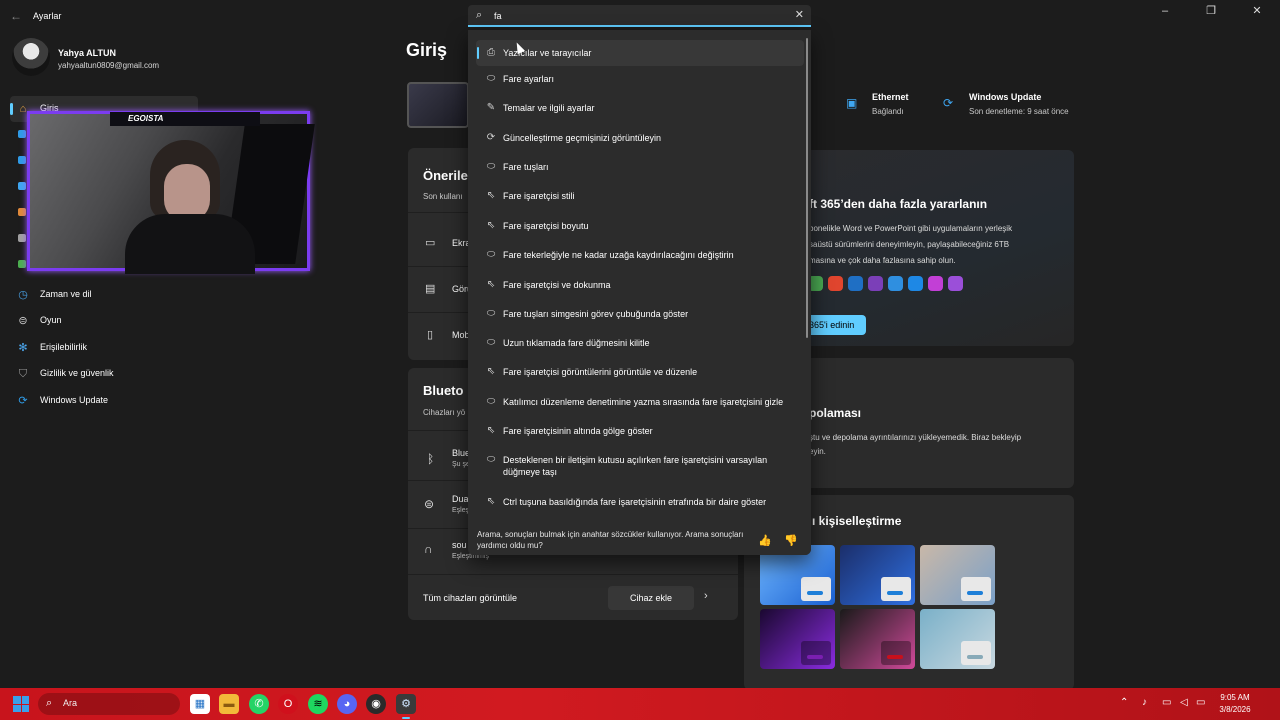  I want to click on thumbs-down-icon: 👎, so click(791, 540).